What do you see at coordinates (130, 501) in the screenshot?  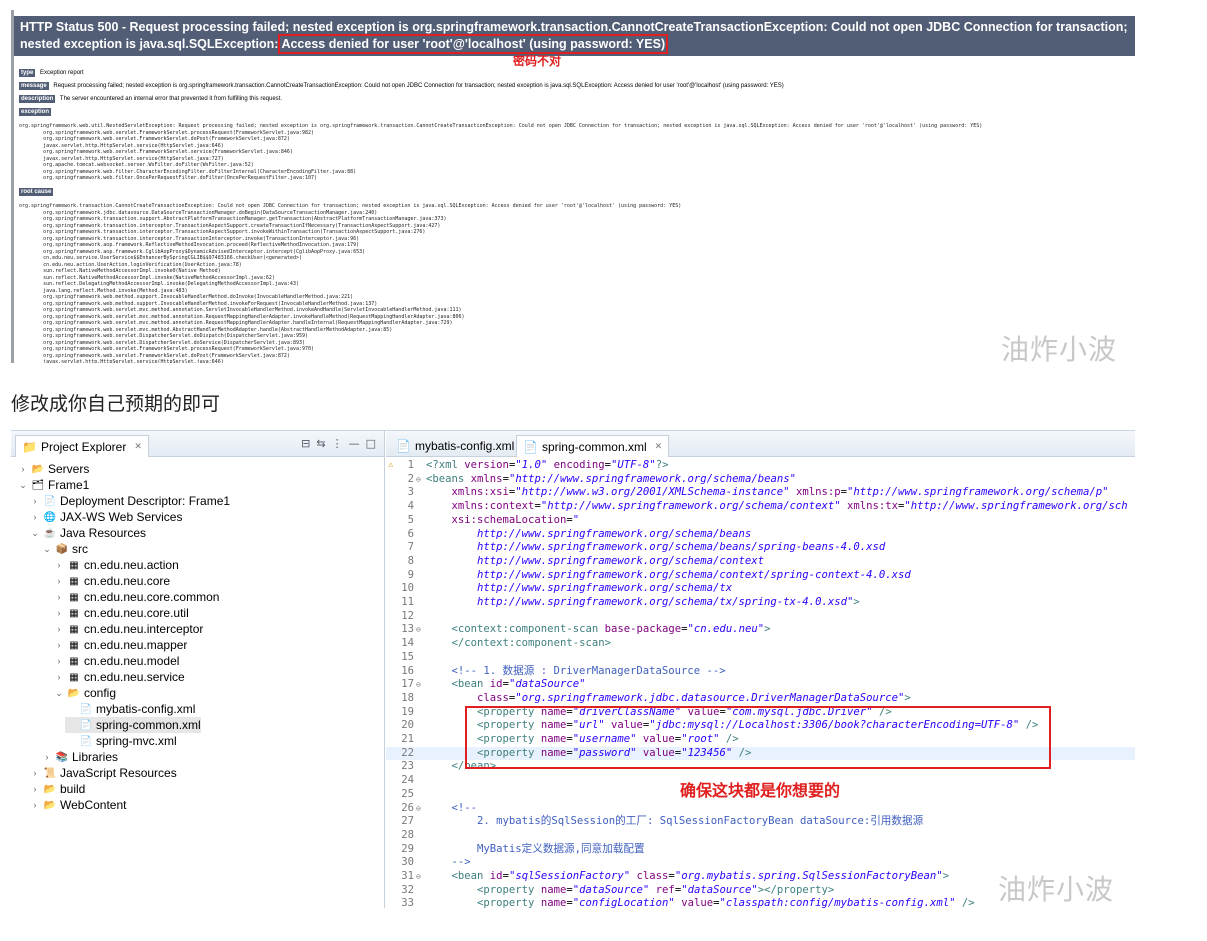 I see `tree-item: › 📄 Deployment Descriptor: Frame1` at bounding box center [130, 501].